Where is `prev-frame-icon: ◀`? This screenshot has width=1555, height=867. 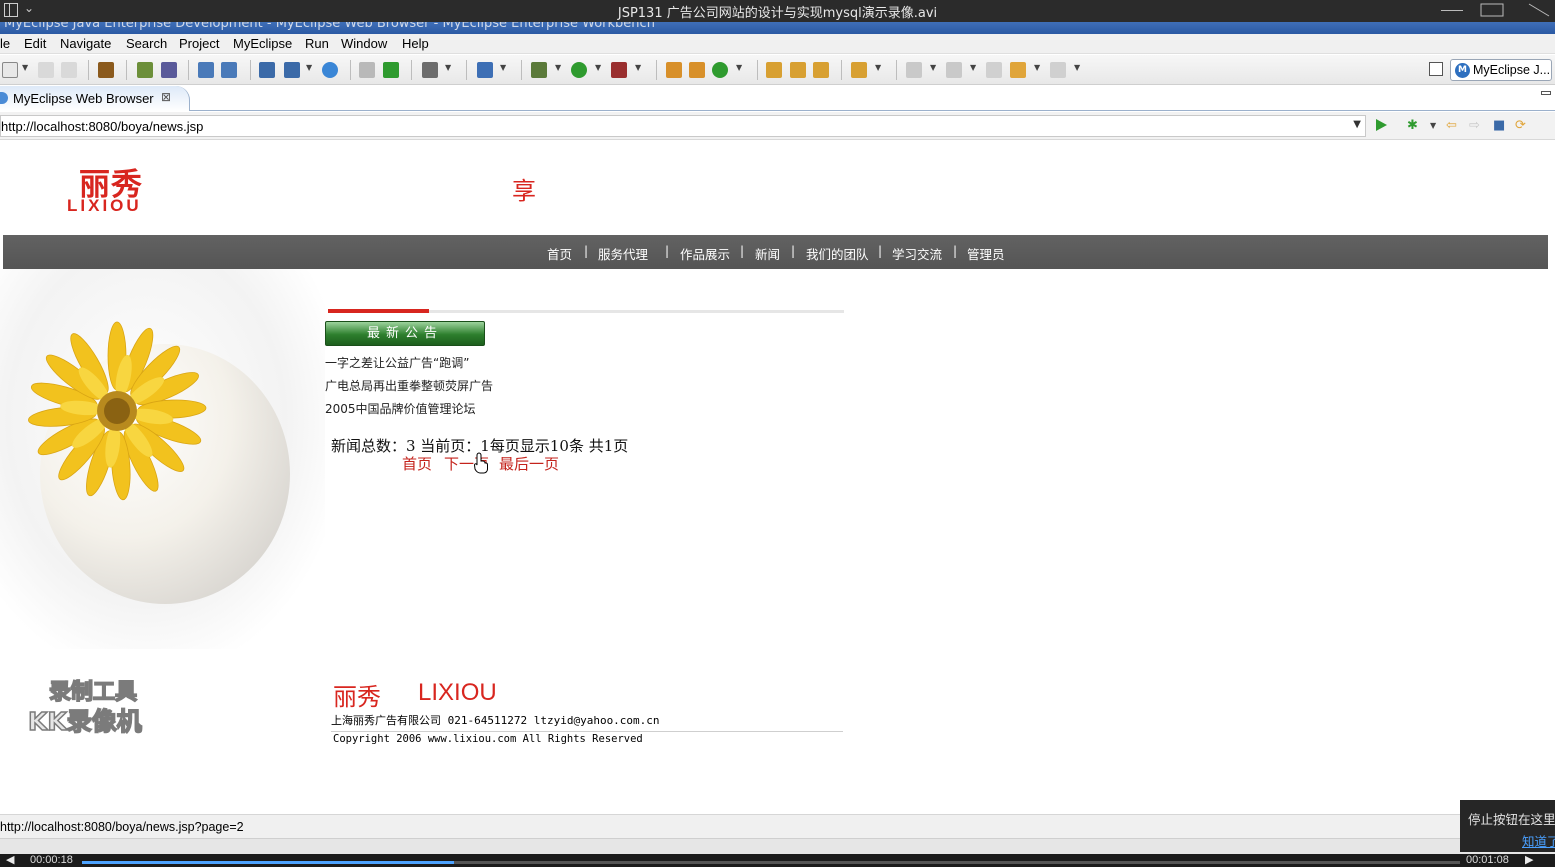
prev-frame-icon: ◀ is located at coordinates (10, 859).